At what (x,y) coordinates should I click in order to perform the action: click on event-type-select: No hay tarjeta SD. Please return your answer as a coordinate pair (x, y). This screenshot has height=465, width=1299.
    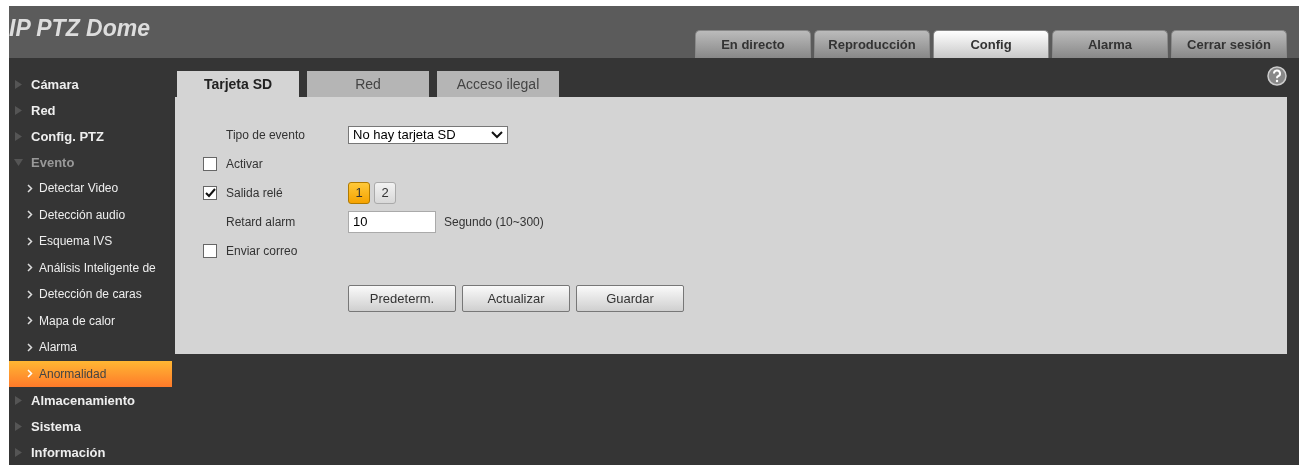
    Looking at the image, I should click on (428, 134).